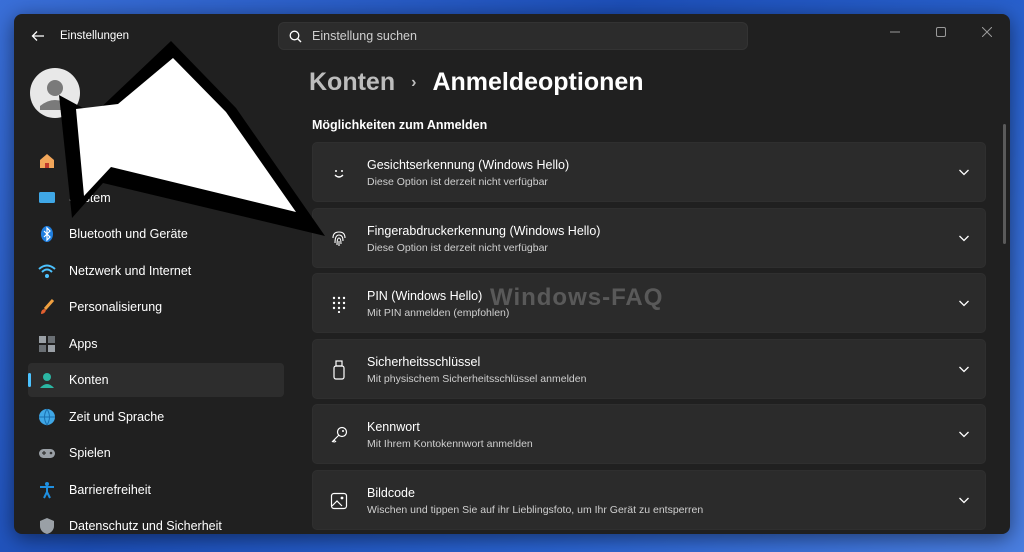  What do you see at coordinates (145, 526) in the screenshot?
I see `sidebar-item-label: Datenschutz und Sicherheit` at bounding box center [145, 526].